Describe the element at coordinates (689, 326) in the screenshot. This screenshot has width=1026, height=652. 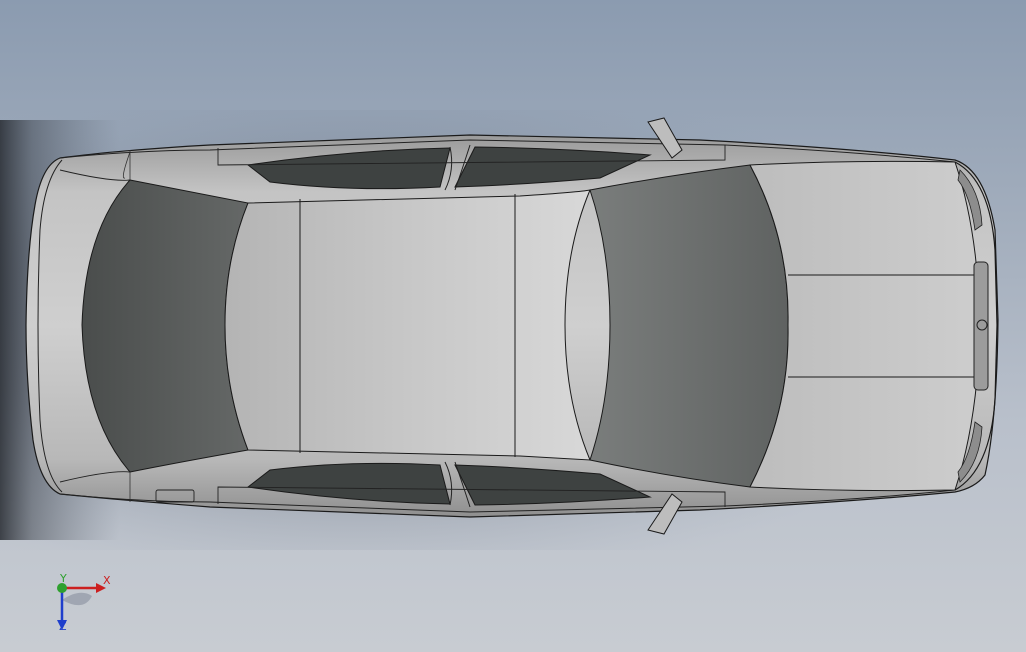
I see `windshield` at that location.